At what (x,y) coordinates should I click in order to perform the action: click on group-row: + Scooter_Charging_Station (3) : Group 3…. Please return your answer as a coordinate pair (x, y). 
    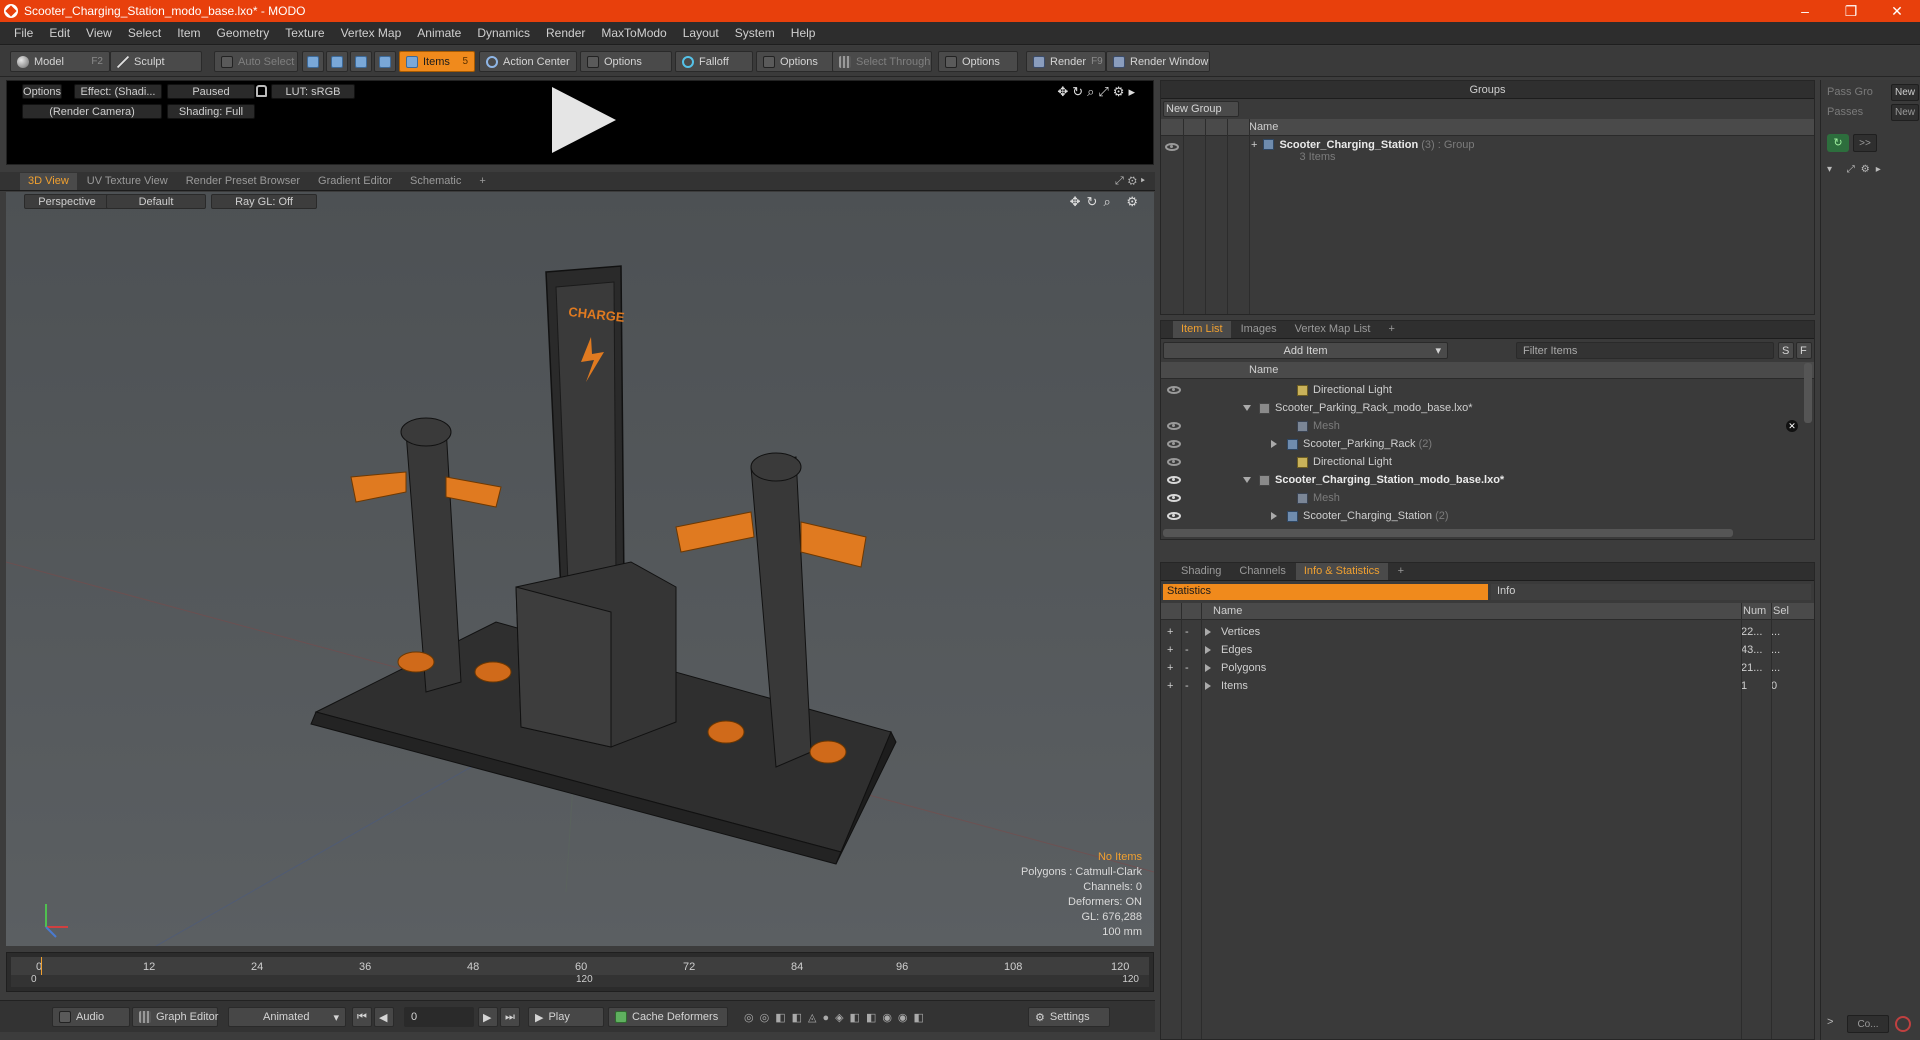
    Looking at the image, I should click on (1480, 154).